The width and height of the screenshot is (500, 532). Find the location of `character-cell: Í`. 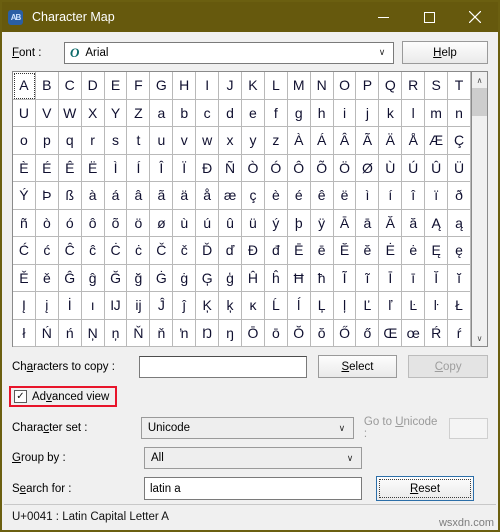

character-cell: Í is located at coordinates (139, 168).